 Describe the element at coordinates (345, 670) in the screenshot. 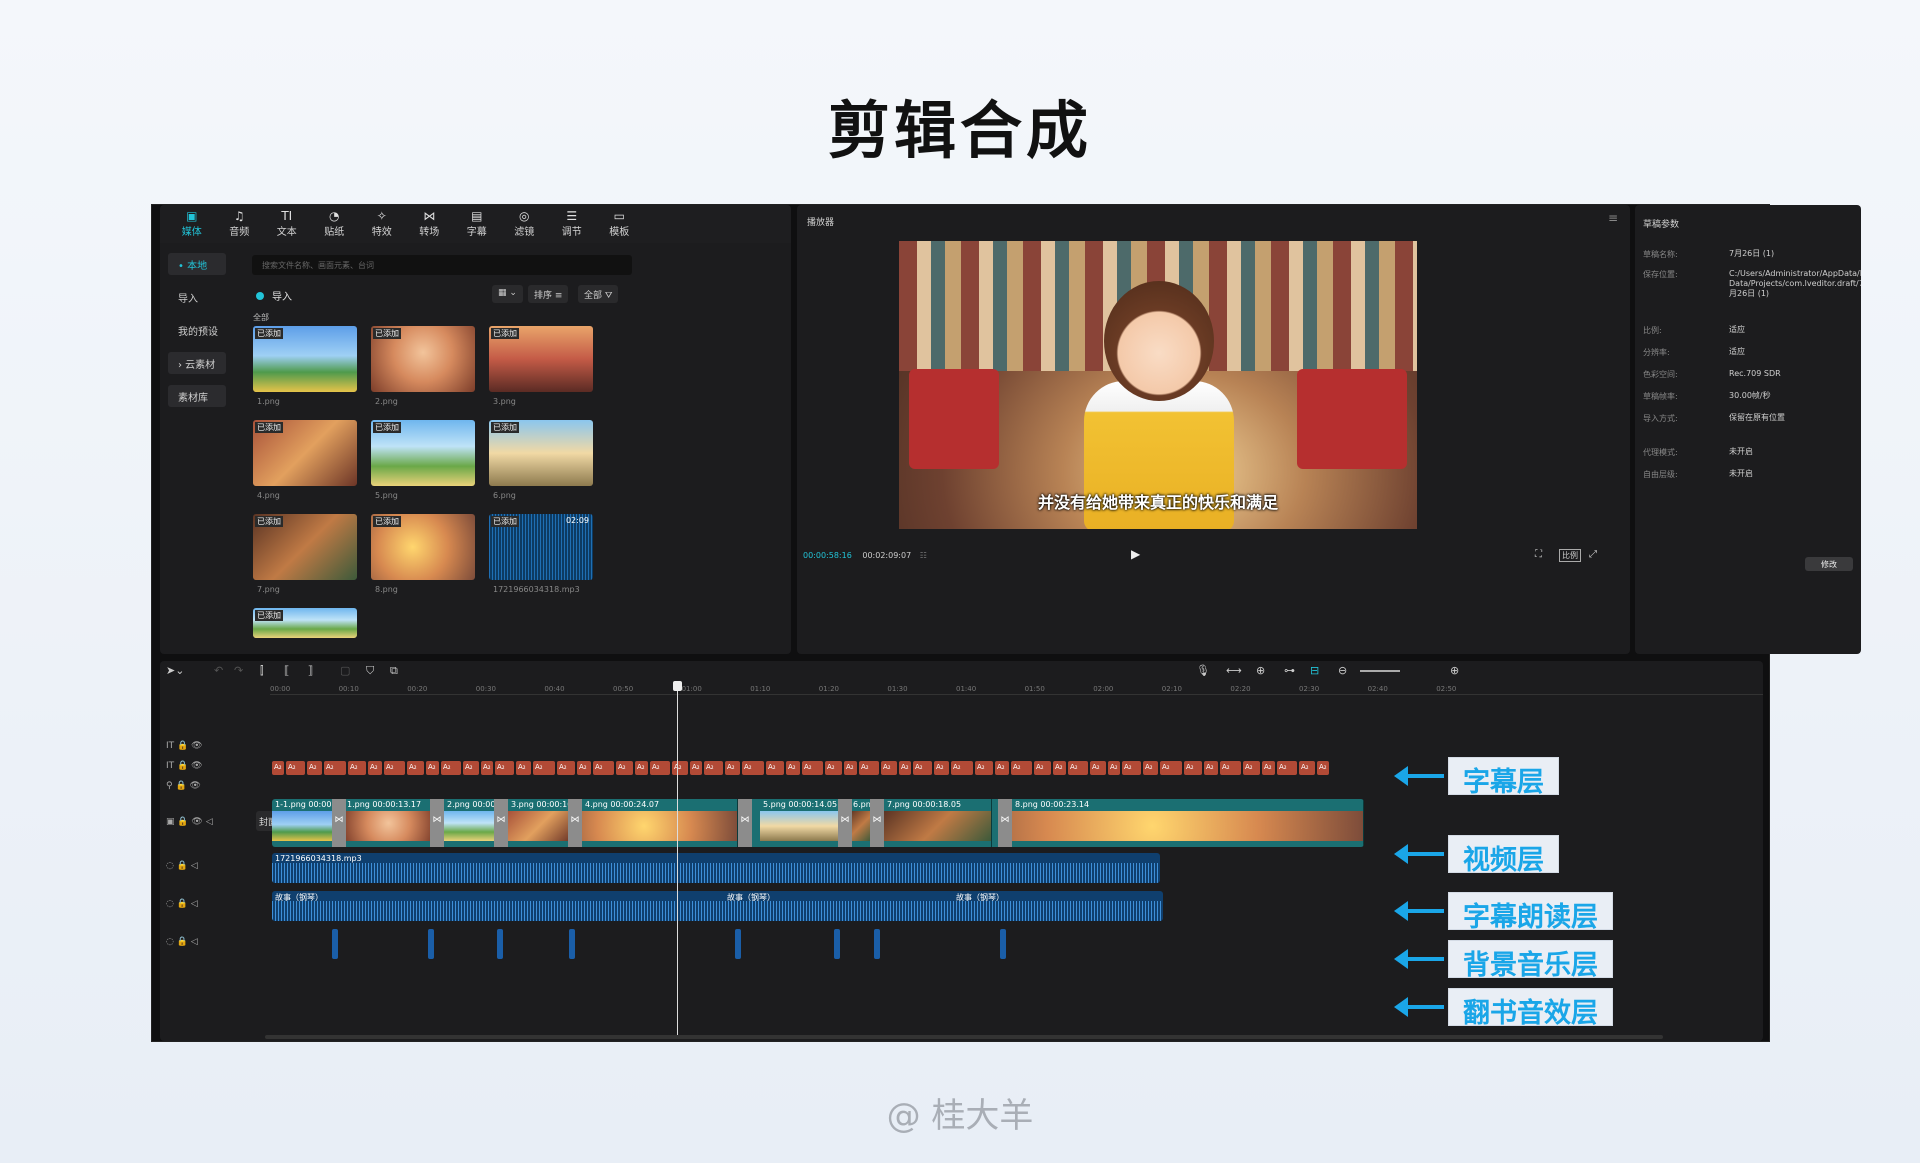

I see `delete-icon: ▢` at that location.